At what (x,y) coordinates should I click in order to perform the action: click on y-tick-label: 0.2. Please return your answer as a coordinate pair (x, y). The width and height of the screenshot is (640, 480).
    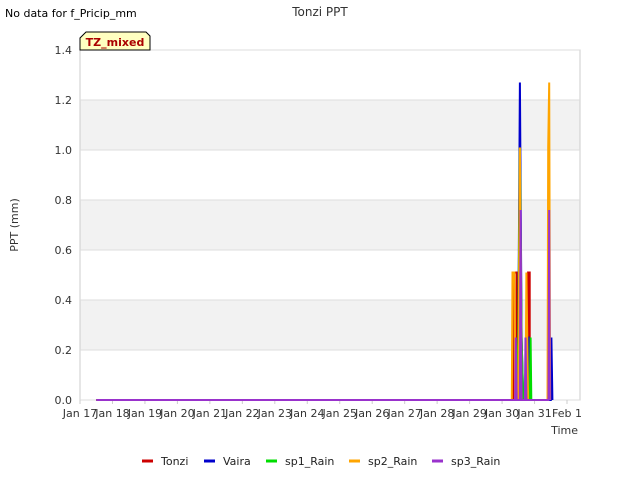
    Looking at the image, I should click on (64, 350).